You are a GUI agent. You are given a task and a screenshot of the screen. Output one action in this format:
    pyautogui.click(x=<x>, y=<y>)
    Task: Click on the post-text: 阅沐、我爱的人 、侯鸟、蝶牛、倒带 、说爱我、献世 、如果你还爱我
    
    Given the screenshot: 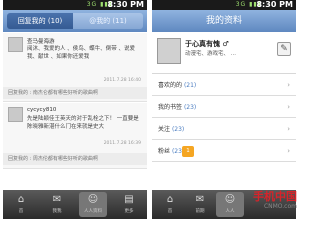 What is the action you would take?
    pyautogui.click(x=81, y=53)
    